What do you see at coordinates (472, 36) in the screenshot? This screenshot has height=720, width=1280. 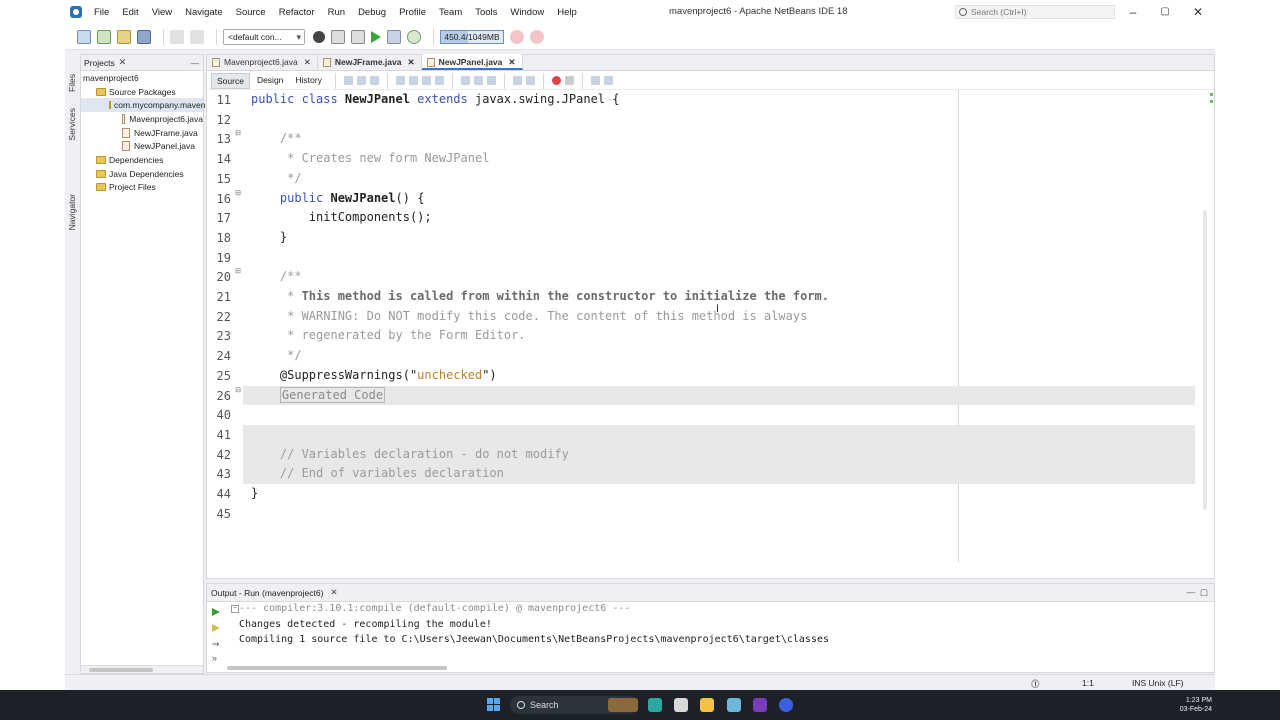 I see `memory-indicator: 450.4/1049MB` at bounding box center [472, 36].